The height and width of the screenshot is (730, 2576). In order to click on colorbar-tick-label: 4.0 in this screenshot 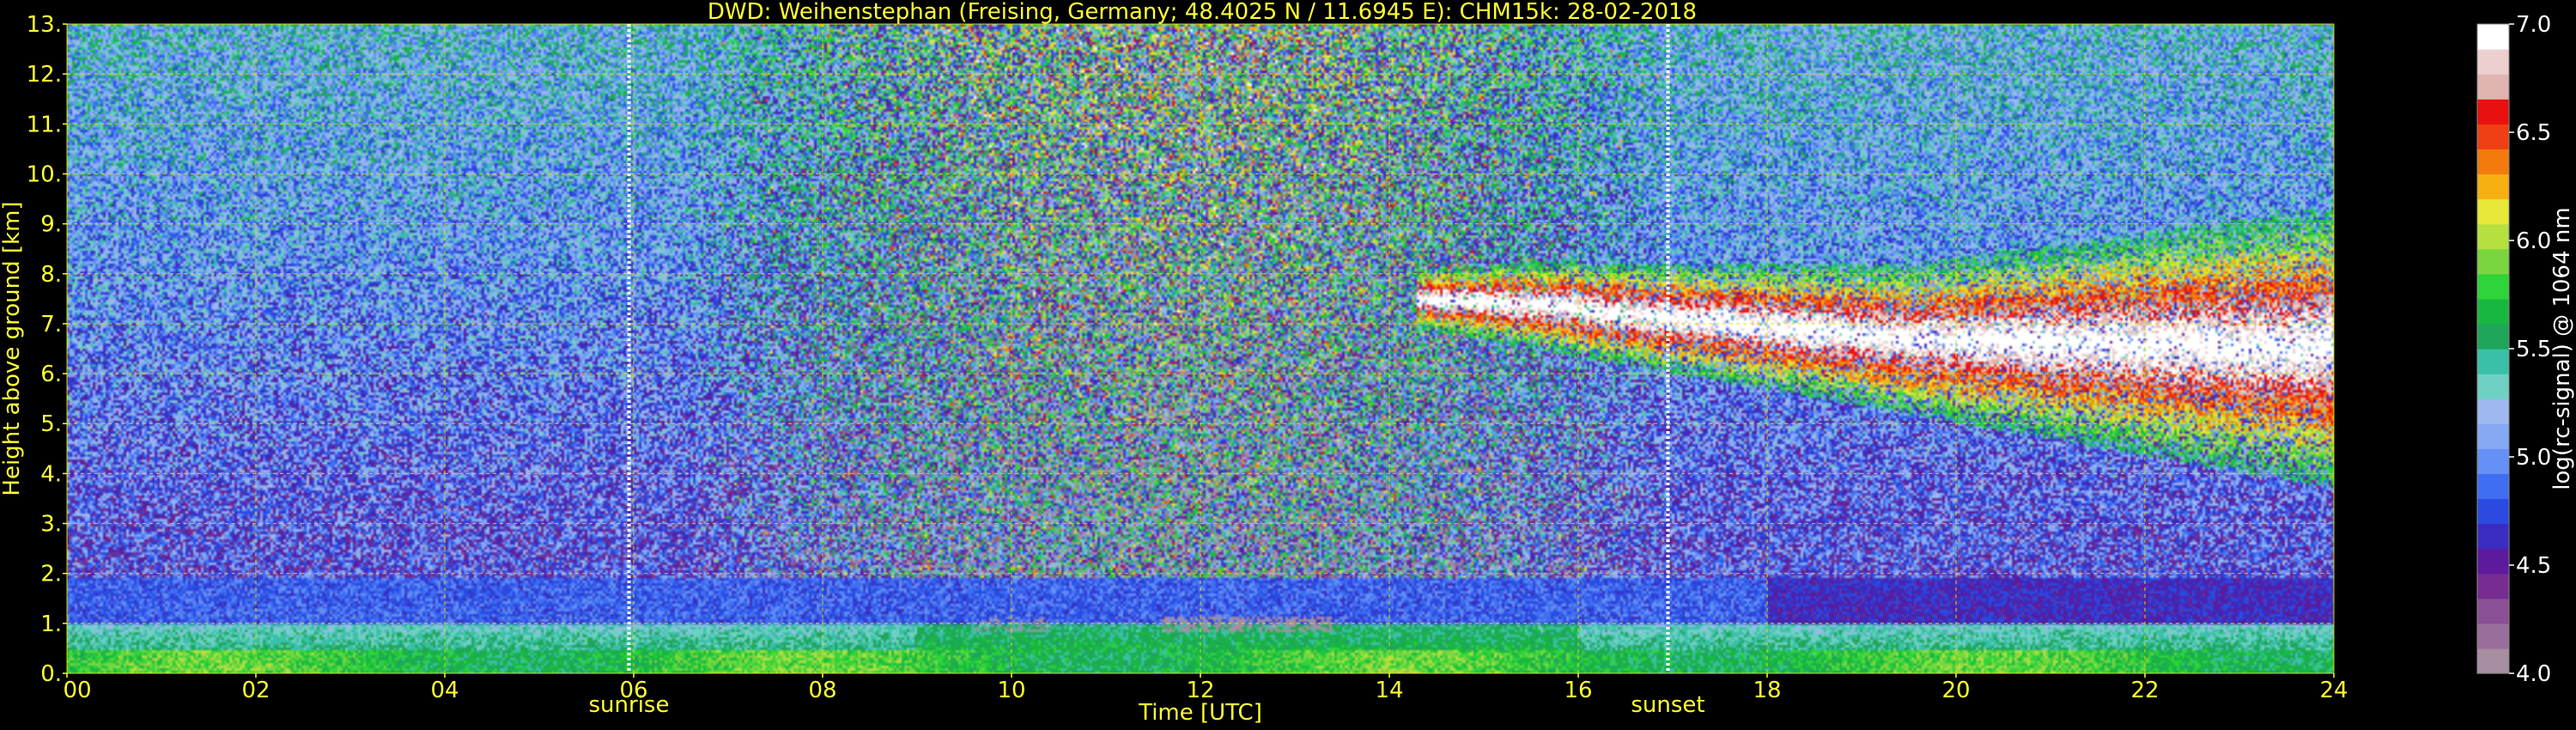, I will do `click(2533, 674)`.